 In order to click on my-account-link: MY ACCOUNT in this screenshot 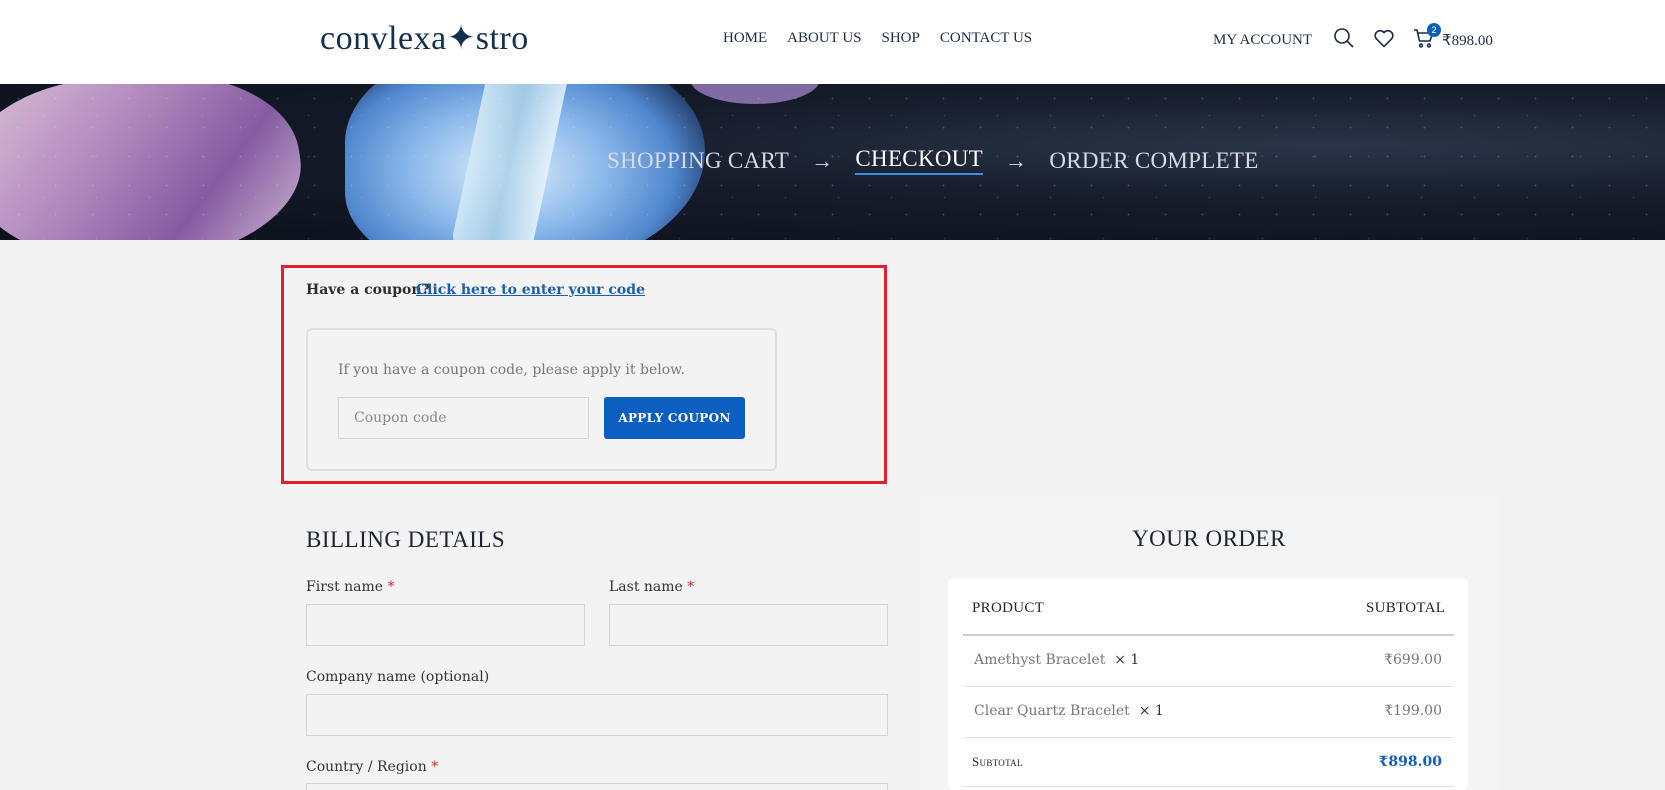, I will do `click(1262, 40)`.